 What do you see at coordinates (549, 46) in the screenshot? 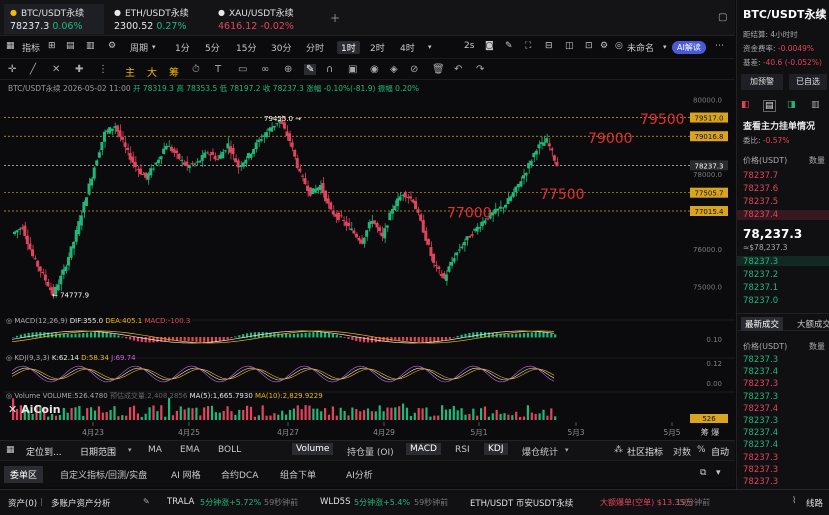
I see `layout-split-icon: ⊟` at bounding box center [549, 46].